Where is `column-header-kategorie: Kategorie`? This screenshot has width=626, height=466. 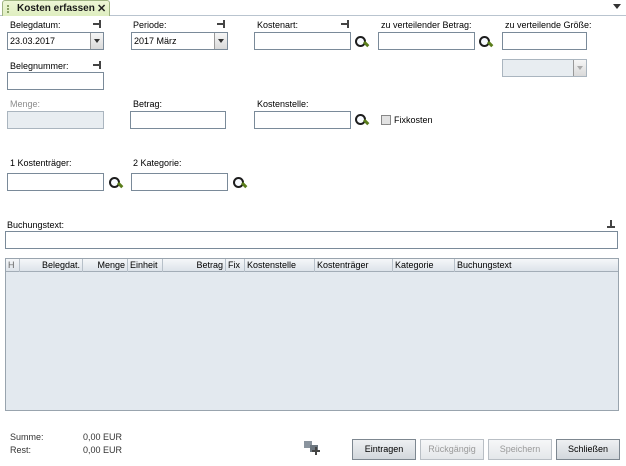 column-header-kategorie: Kategorie is located at coordinates (424, 265).